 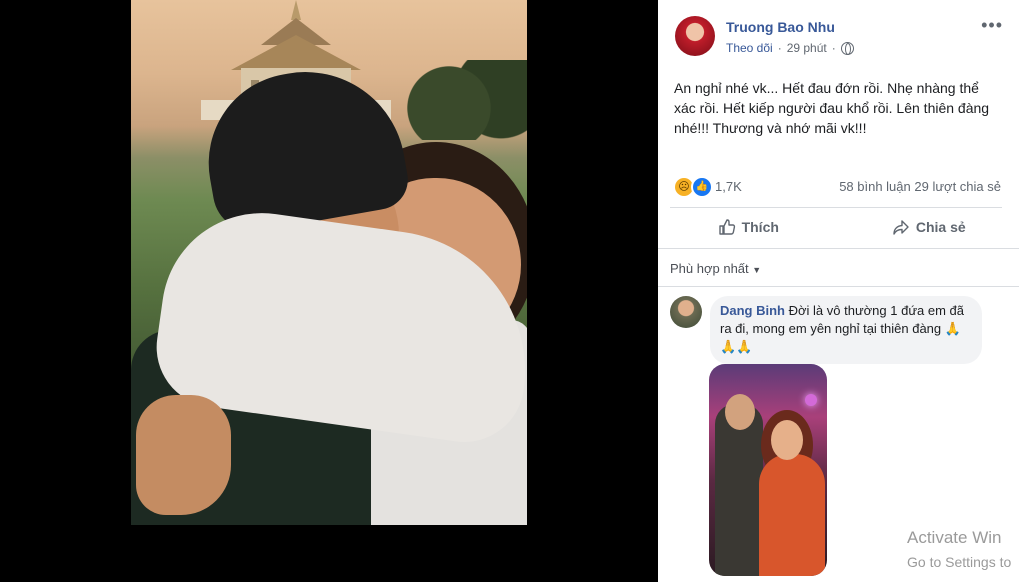 What do you see at coordinates (183, 455) in the screenshot?
I see `hand-graphic` at bounding box center [183, 455].